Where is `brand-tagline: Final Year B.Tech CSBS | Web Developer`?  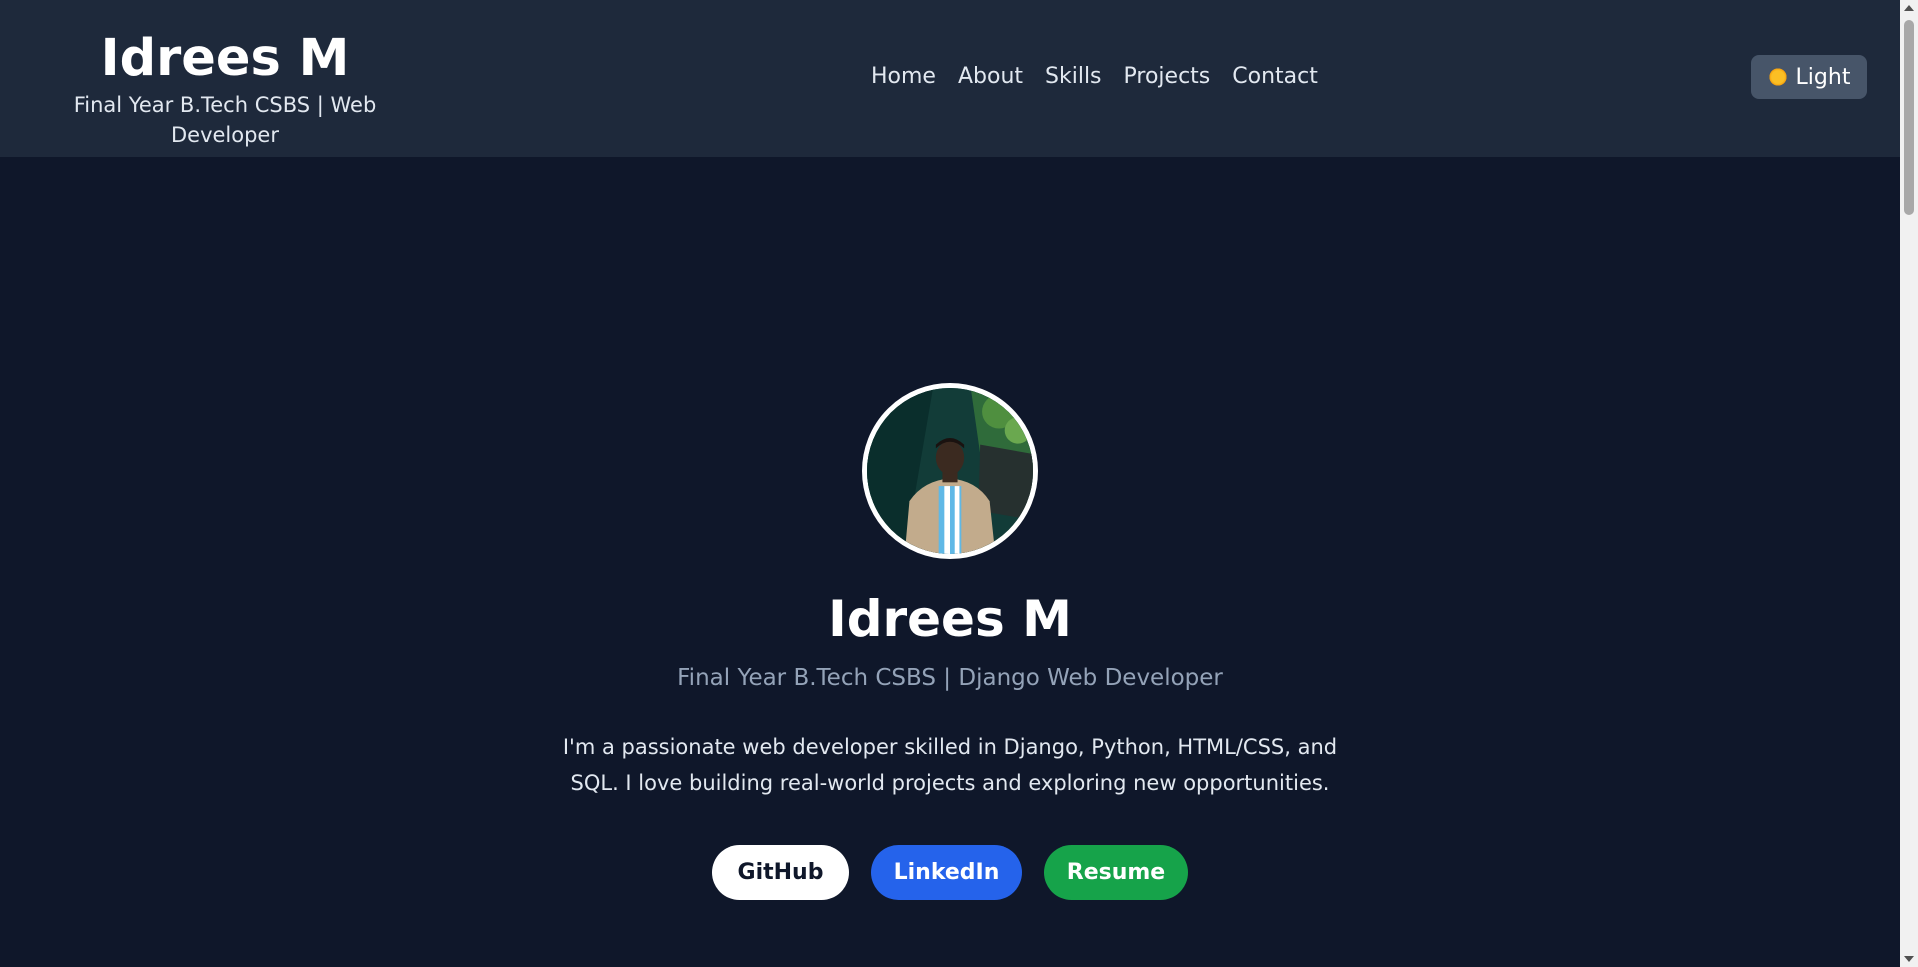 brand-tagline: Final Year B.Tech CSBS | Web Developer is located at coordinates (225, 120).